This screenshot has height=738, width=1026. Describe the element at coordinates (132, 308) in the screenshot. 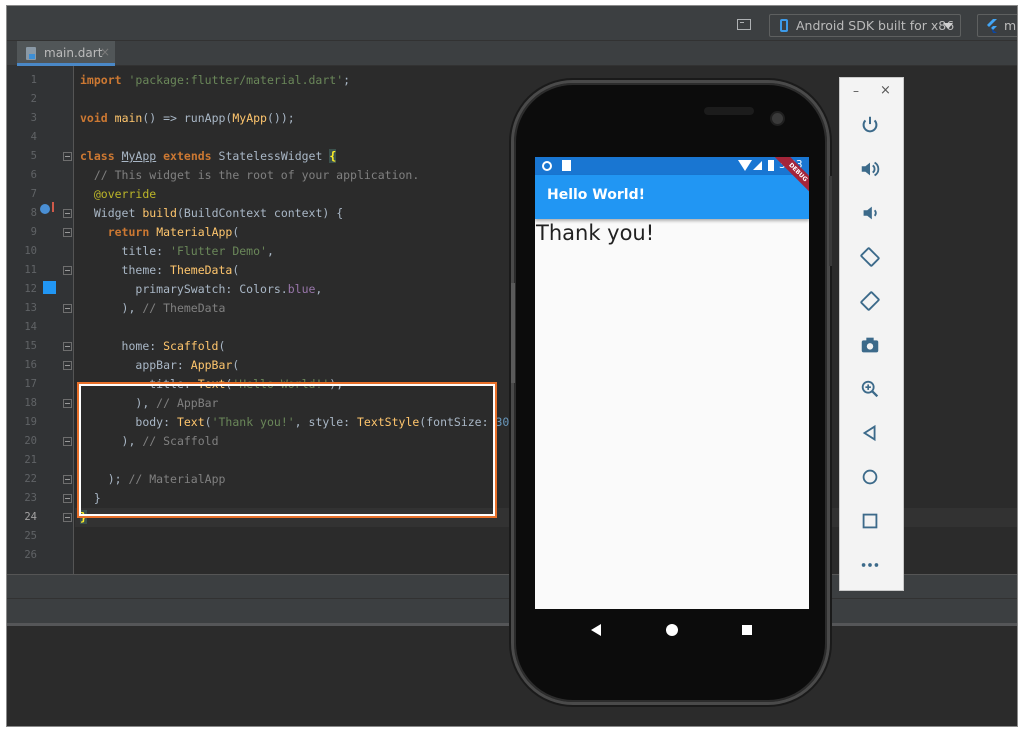

I see `token: ),` at that location.